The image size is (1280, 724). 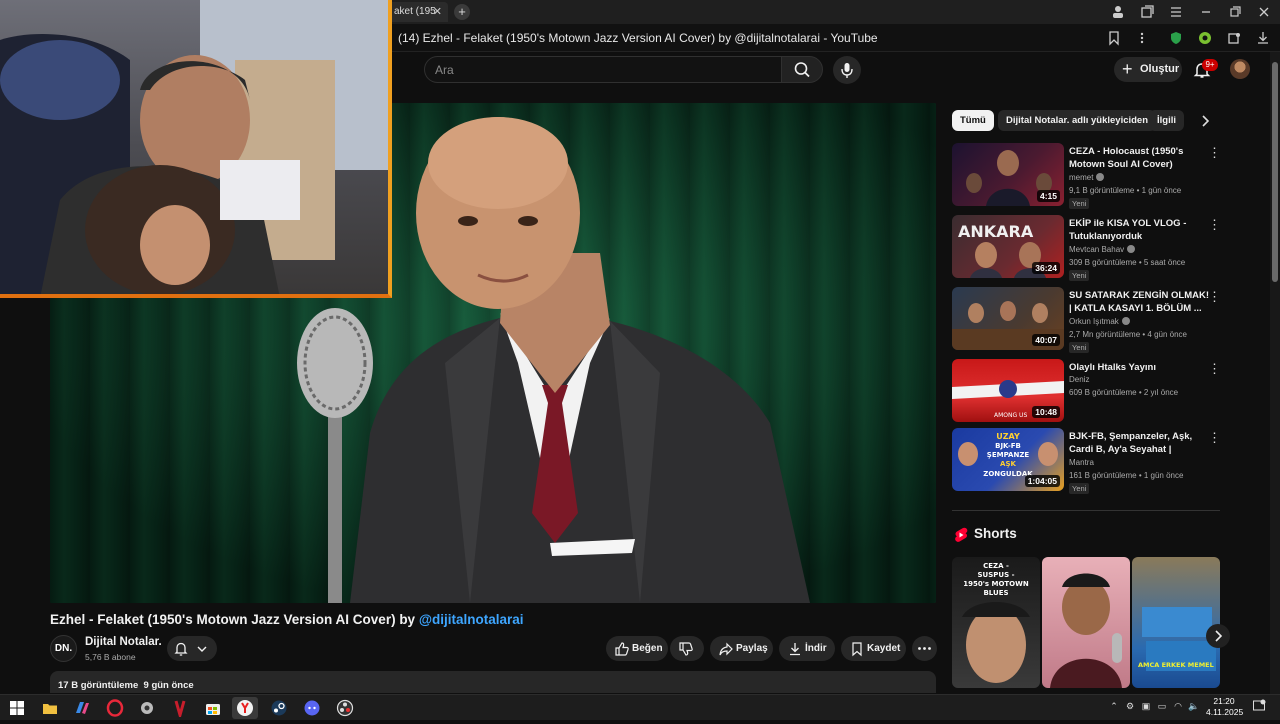 I want to click on taskbar-clock: 21:20 4.11.2025, so click(x=1224, y=707).